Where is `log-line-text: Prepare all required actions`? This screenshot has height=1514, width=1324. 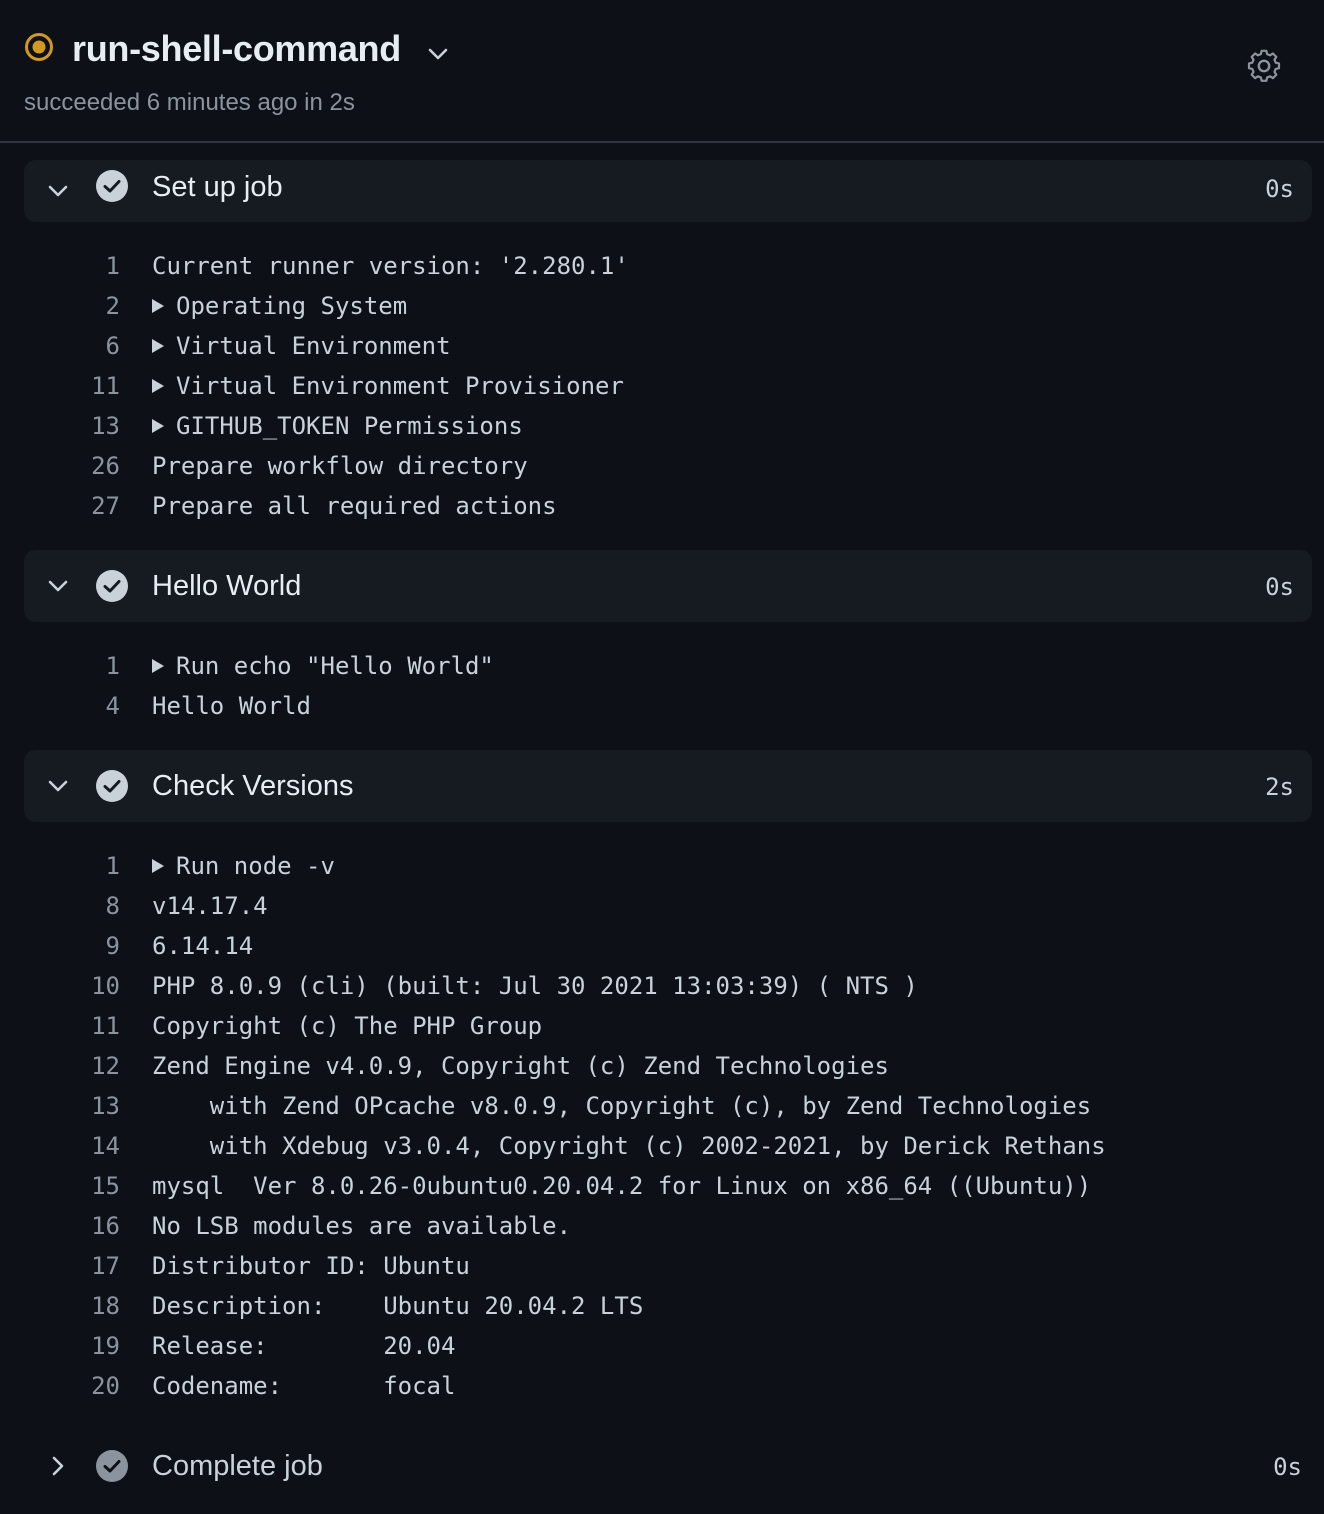
log-line-text: Prepare all required actions is located at coordinates (354, 506).